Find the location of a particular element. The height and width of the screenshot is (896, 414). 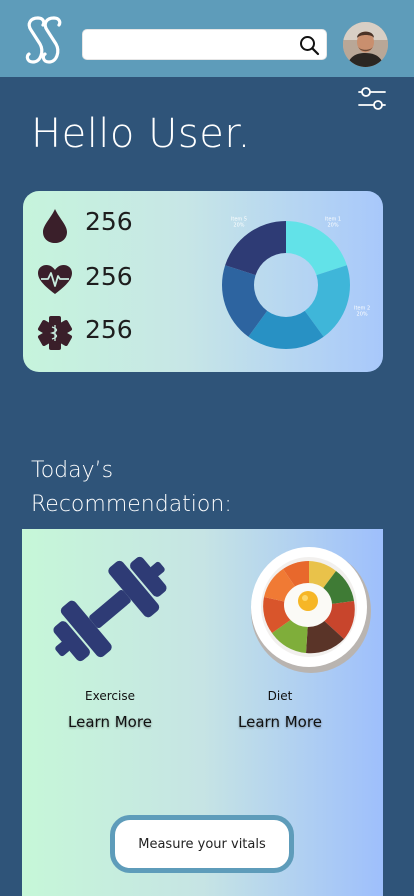

diet-label: Diet is located at coordinates (280, 696).